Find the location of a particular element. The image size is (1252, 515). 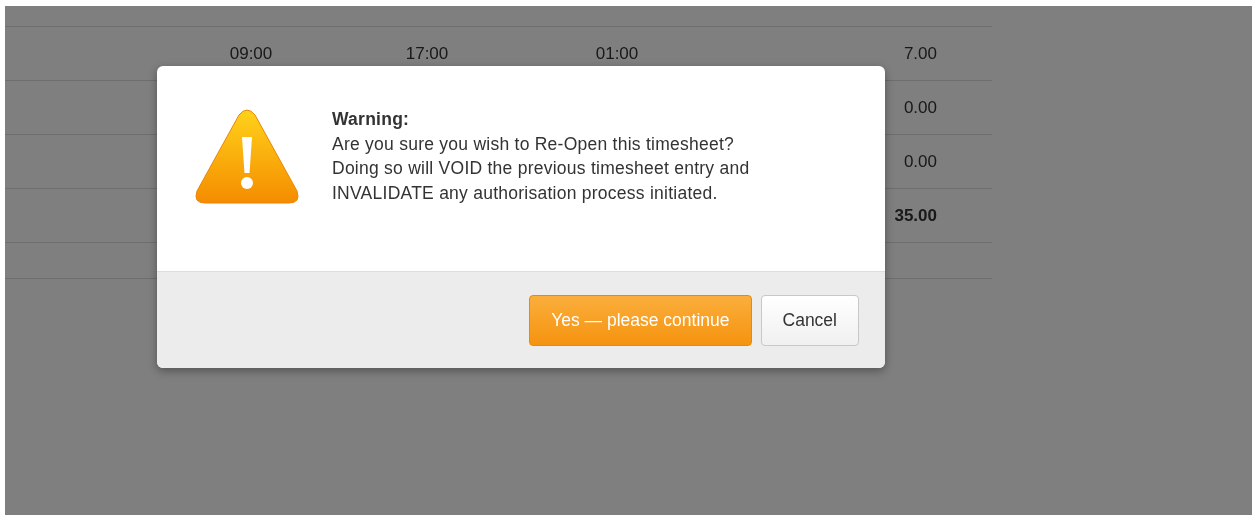

cancel-button: Cancel is located at coordinates (809, 320).